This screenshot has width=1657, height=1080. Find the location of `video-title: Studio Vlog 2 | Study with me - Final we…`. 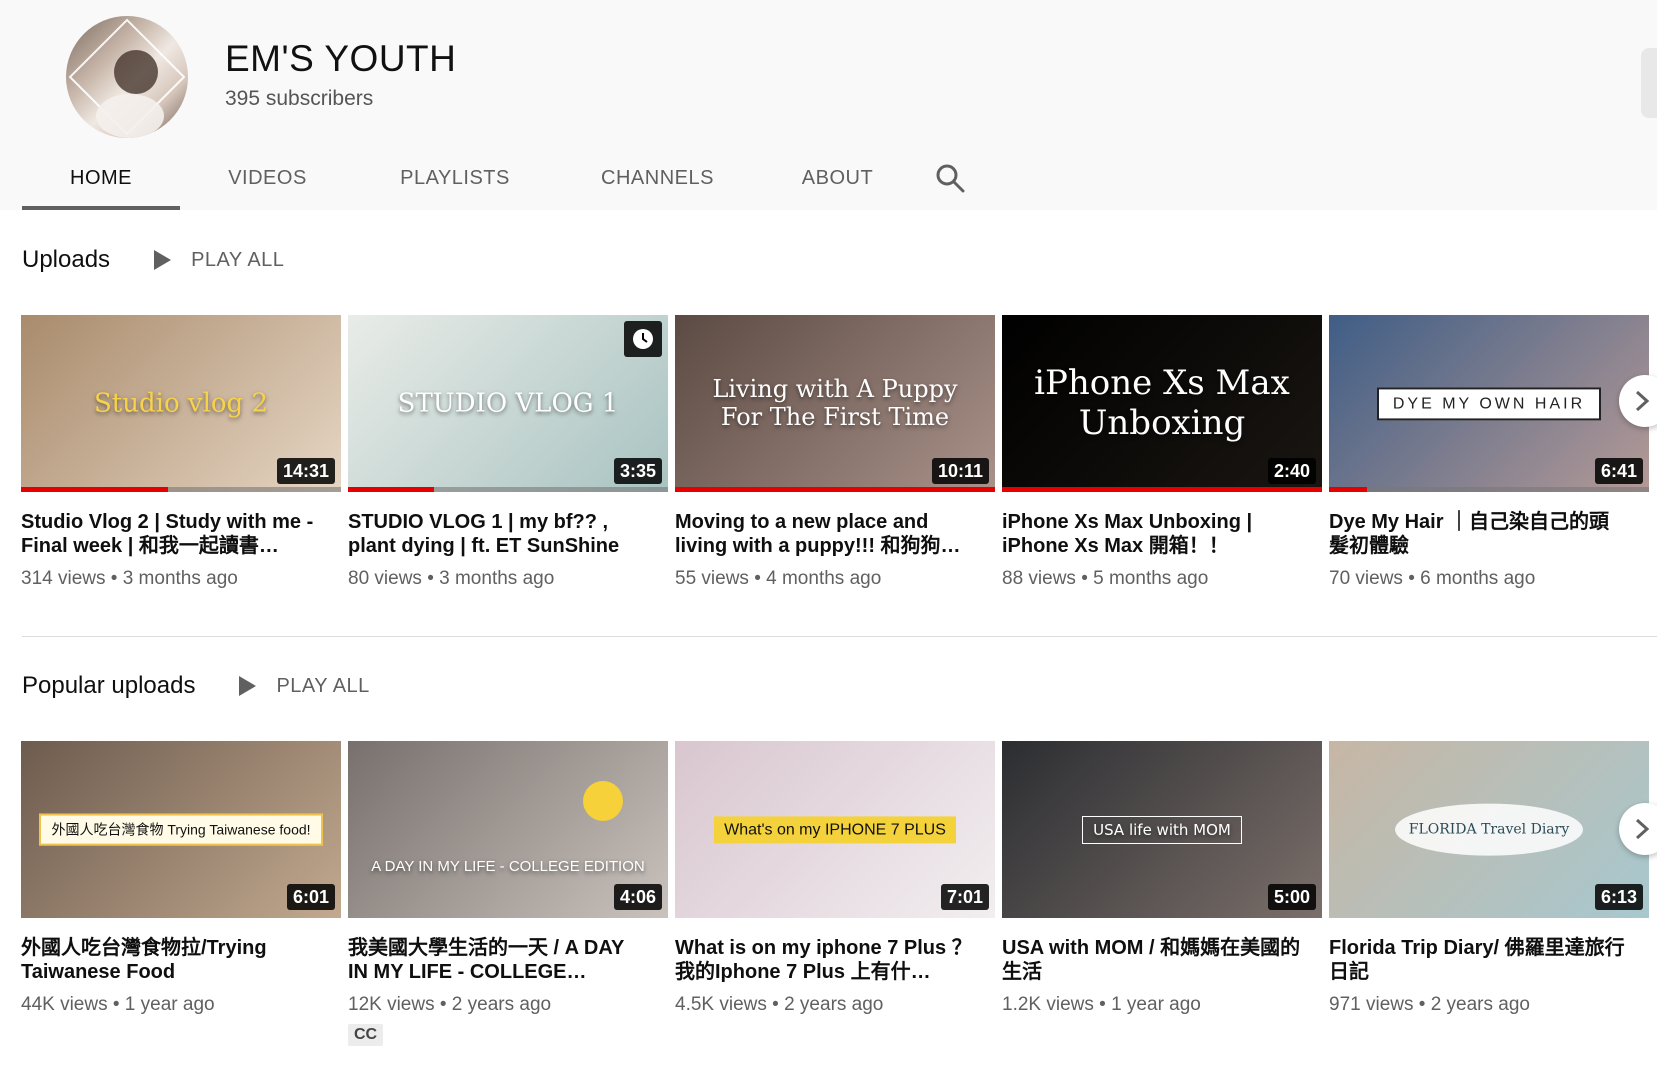

video-title: Studio Vlog 2 | Study with me - Final we… is located at coordinates (171, 534).